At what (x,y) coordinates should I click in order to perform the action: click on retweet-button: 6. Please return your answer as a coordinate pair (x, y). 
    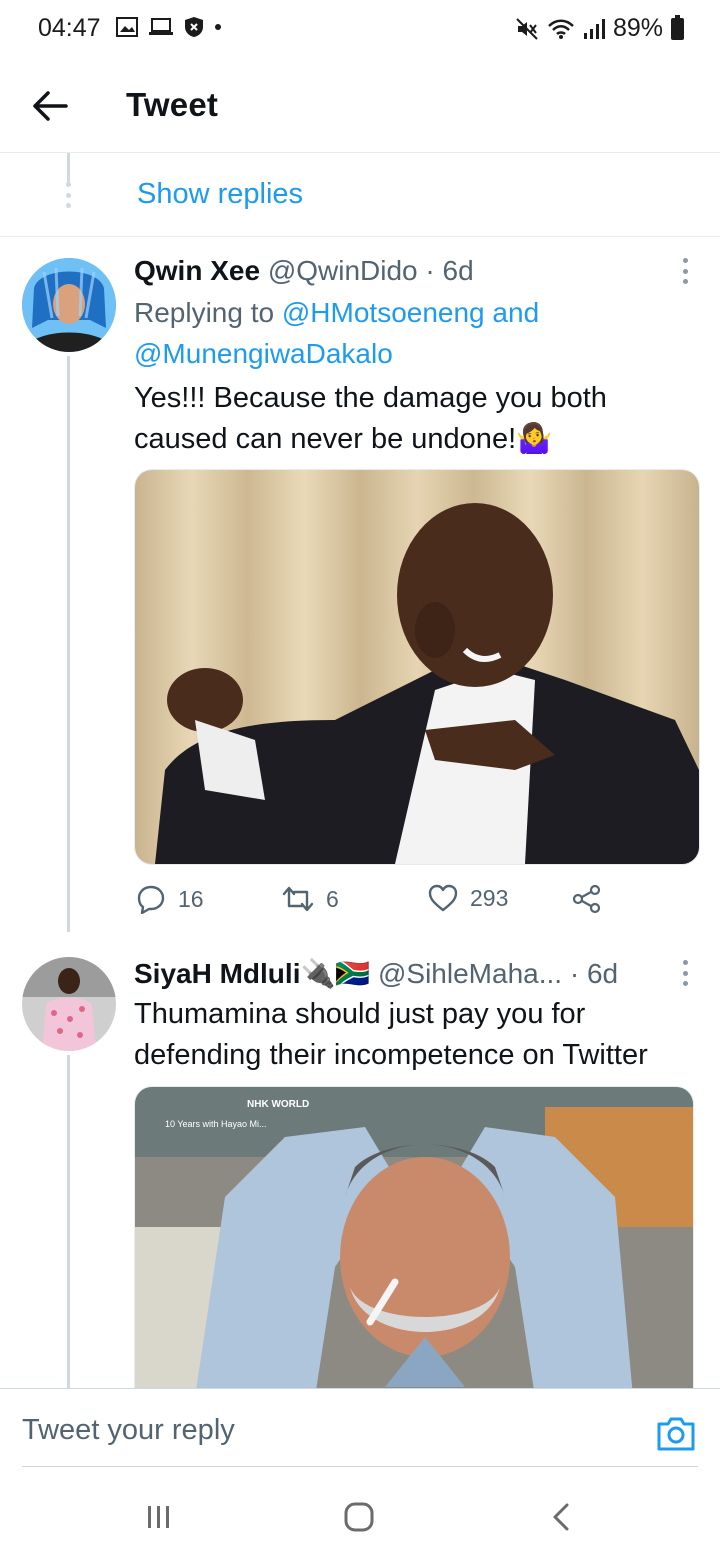
    Looking at the image, I should click on (310, 899).